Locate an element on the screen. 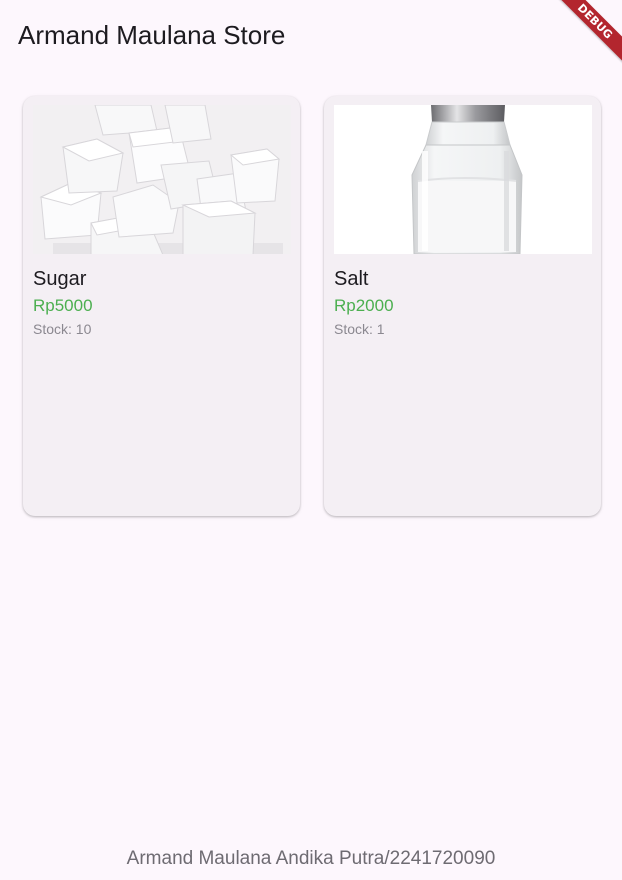 The width and height of the screenshot is (622, 880). product-price: Rp5000 is located at coordinates (63, 305).